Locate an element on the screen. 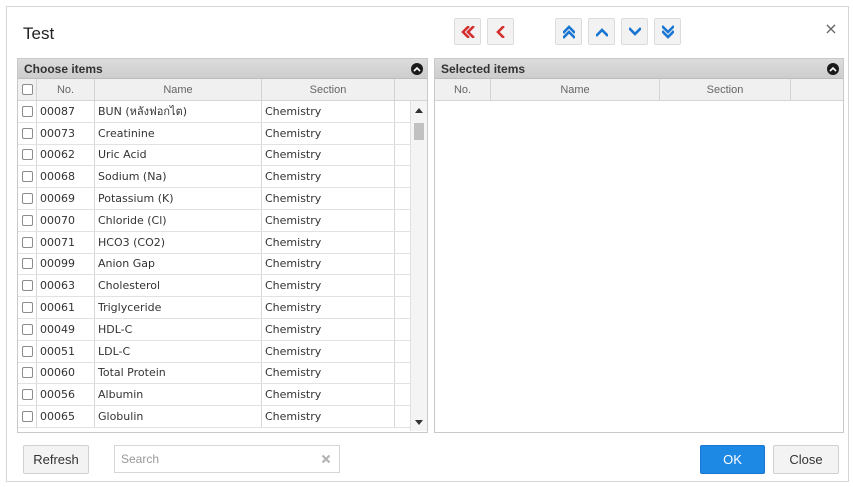 The image size is (853, 487). table-row: 00099 Anion Gap Chemistry is located at coordinates (222, 264).